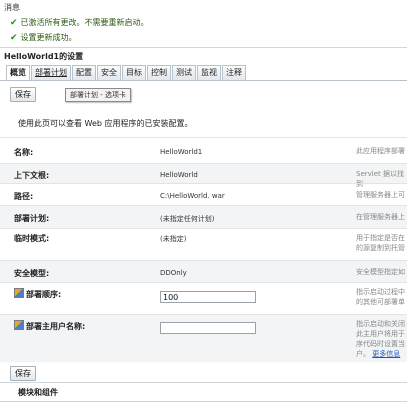 This screenshot has width=407, height=406. I want to click on principal-name-icon, so click(19, 325).